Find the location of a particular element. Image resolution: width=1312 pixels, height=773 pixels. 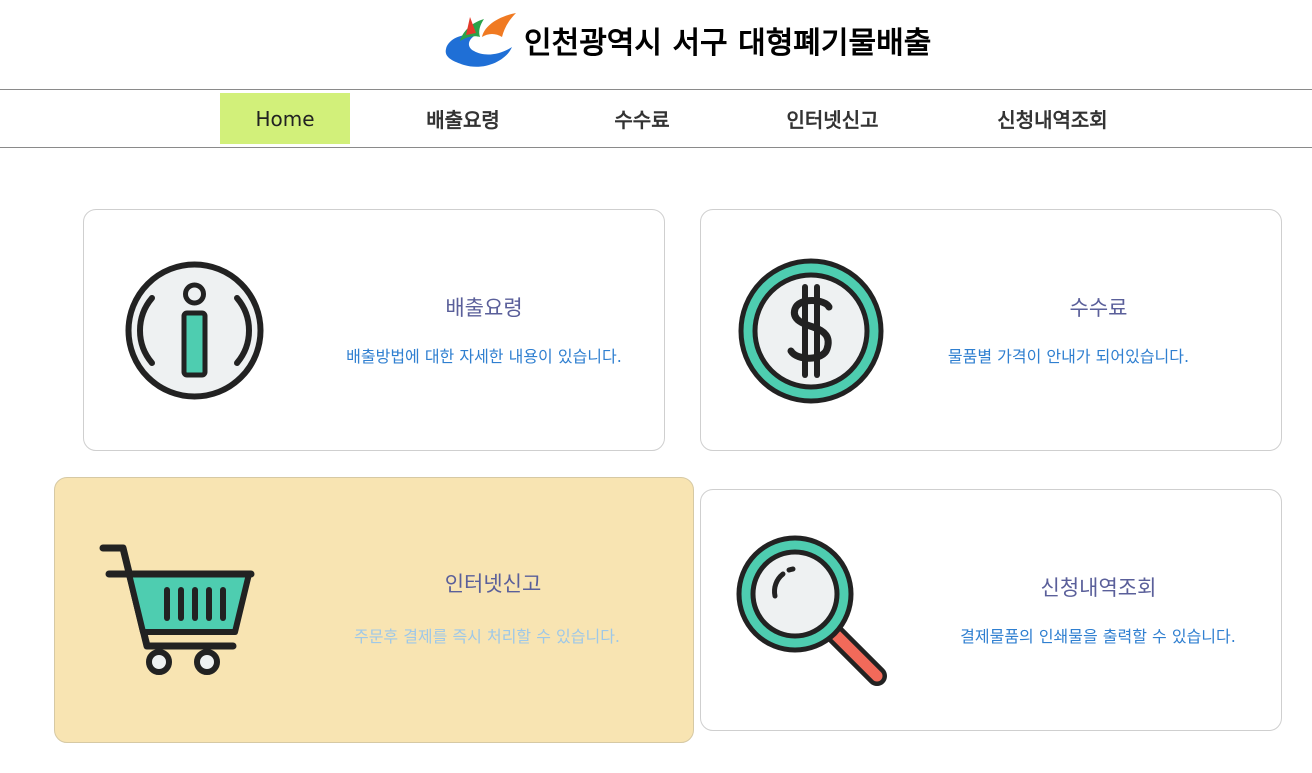

card-application-lookup: 신청내역조회 결제물품의 인쇄물을 출력할 수 있습니다. is located at coordinates (991, 610).